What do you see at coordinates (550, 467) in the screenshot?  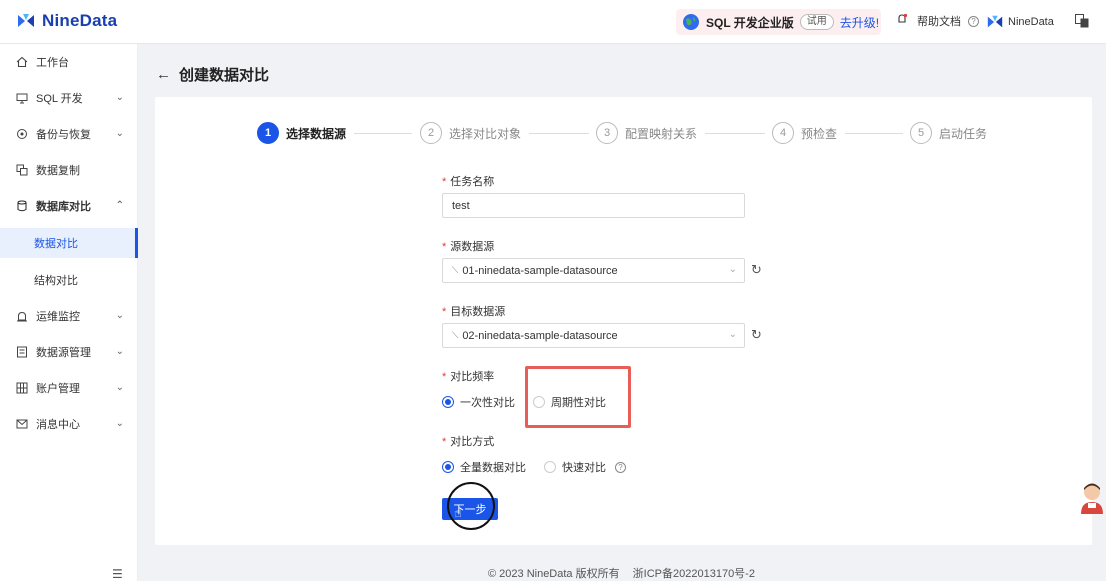 I see `radio-unchecked-icon` at bounding box center [550, 467].